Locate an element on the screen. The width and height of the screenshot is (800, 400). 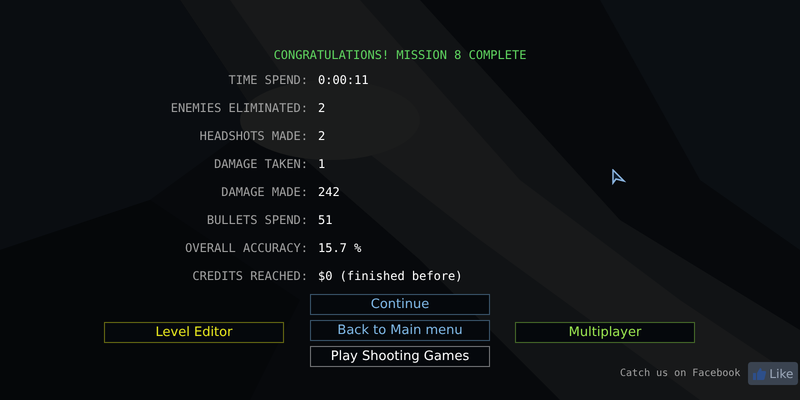
mode-button: Level Editor is located at coordinates (194, 332).